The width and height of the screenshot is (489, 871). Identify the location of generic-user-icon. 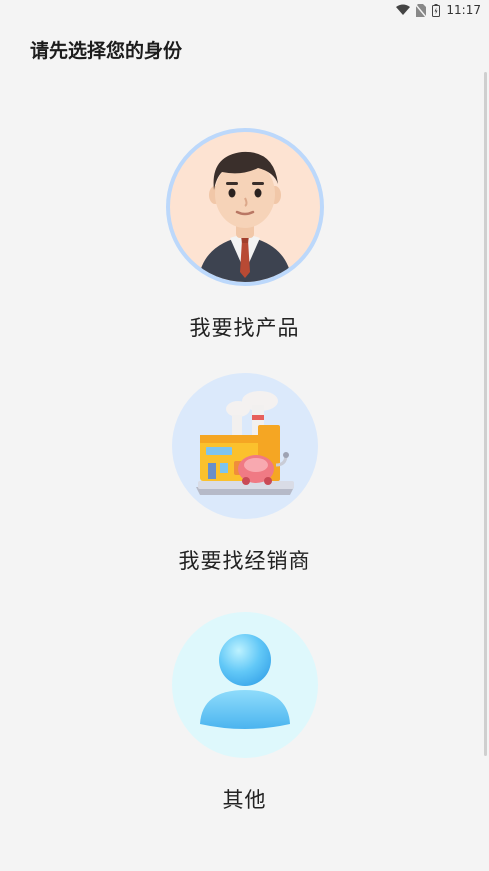
(244, 681).